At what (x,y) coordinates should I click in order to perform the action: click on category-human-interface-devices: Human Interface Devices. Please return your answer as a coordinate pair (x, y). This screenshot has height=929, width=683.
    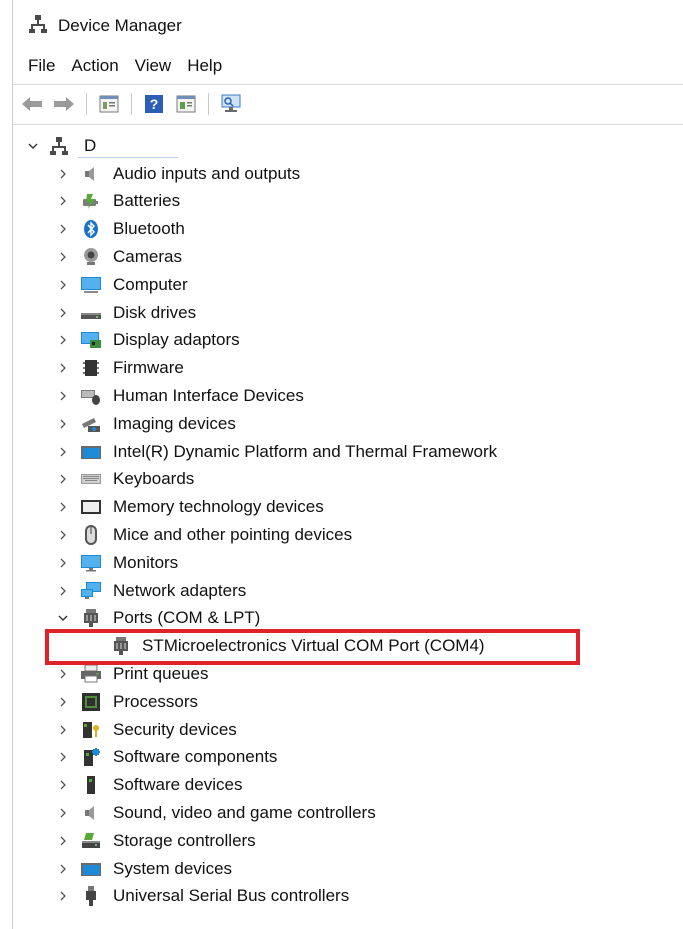
    Looking at the image, I should click on (347, 396).